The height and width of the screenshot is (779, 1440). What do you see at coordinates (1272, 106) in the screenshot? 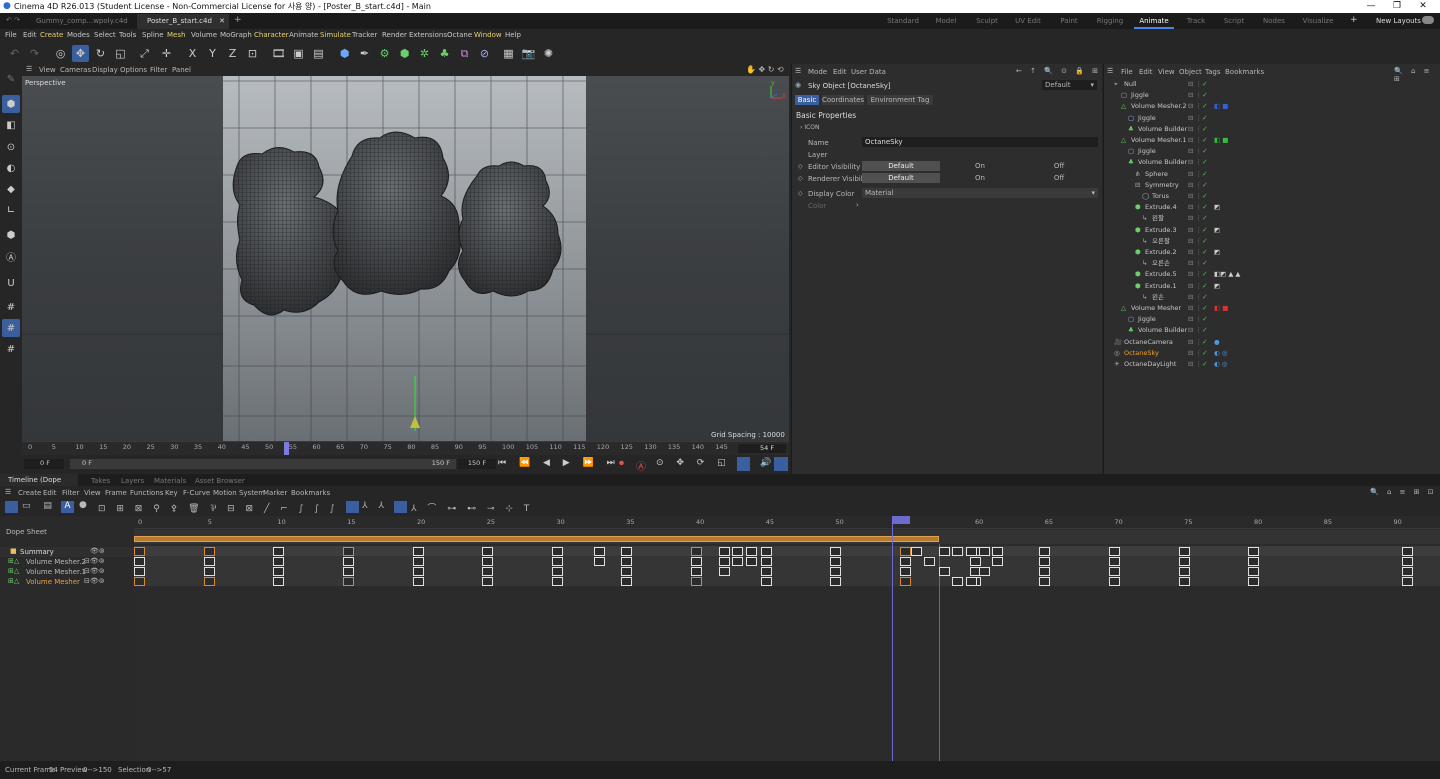
I see `object-row: △ Volume Mesher.2 ⊟ ⋮ ✓ ◧ ■` at bounding box center [1272, 106].